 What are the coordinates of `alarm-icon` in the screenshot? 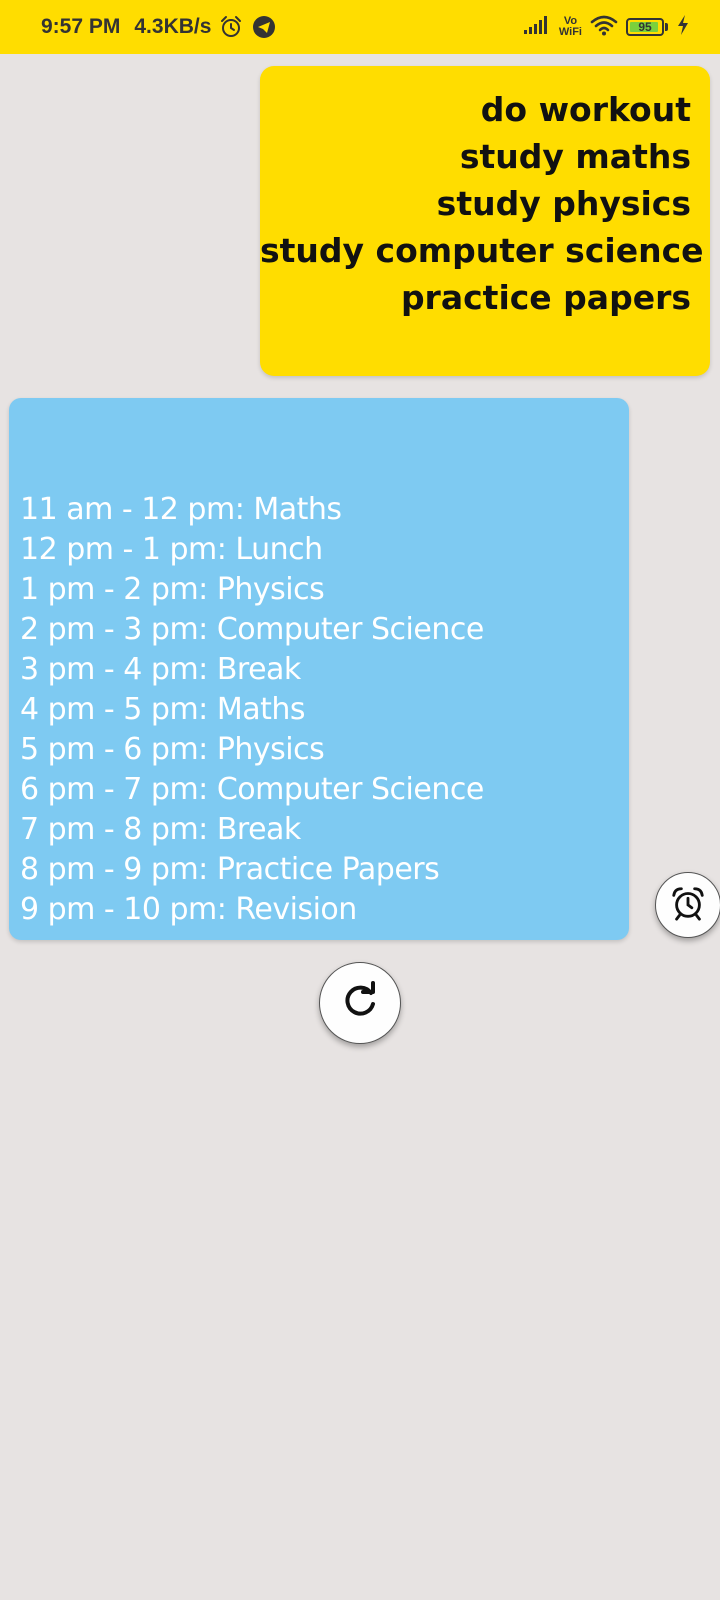 It's located at (231, 27).